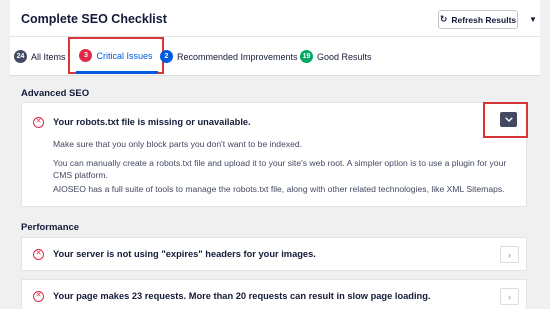 The image size is (550, 309). Describe the element at coordinates (94, 19) in the screenshot. I see `page-title: Complete SEO Checklist` at that location.